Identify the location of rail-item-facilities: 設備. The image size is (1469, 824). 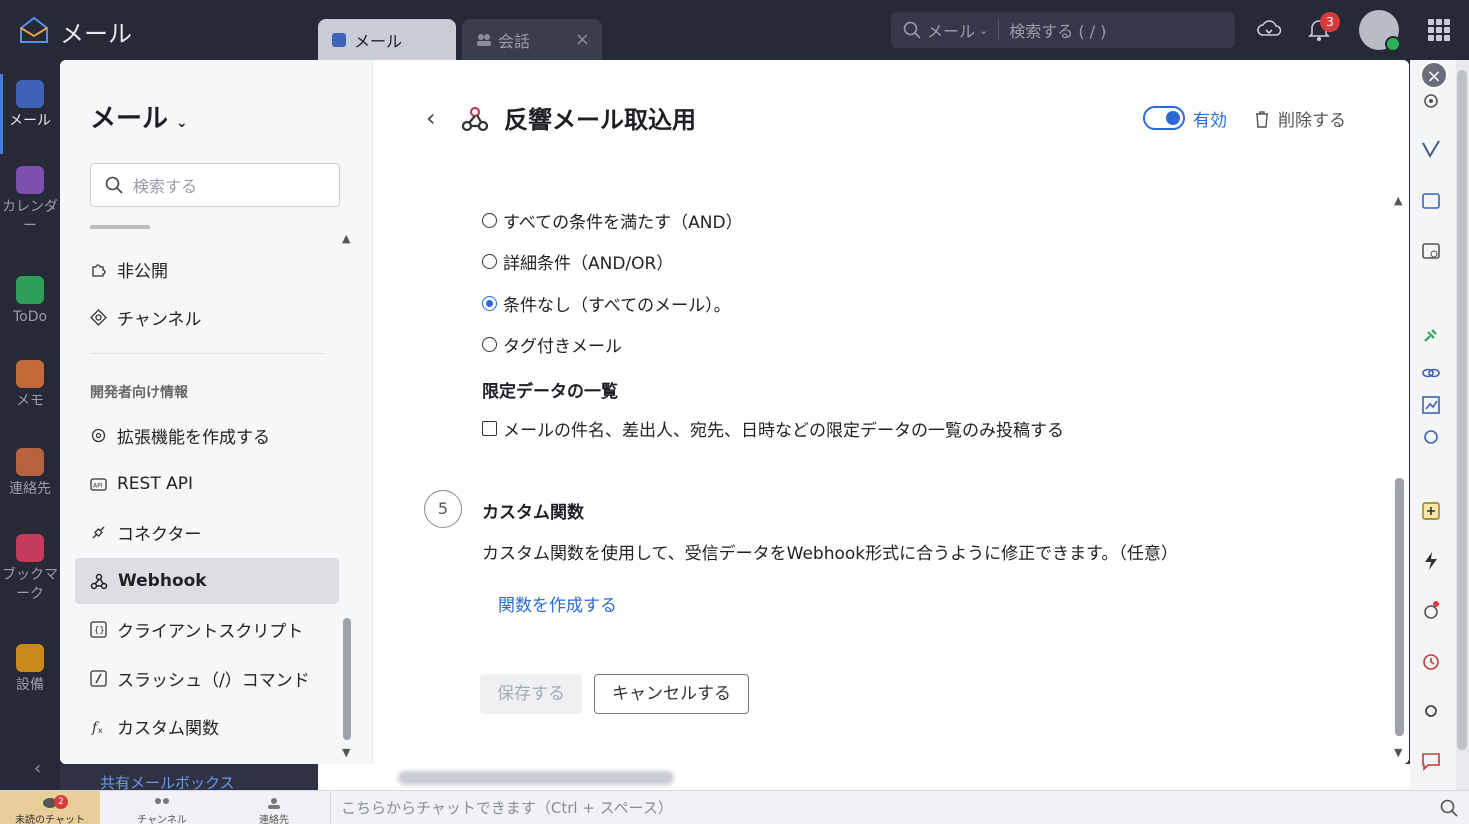
(30, 669).